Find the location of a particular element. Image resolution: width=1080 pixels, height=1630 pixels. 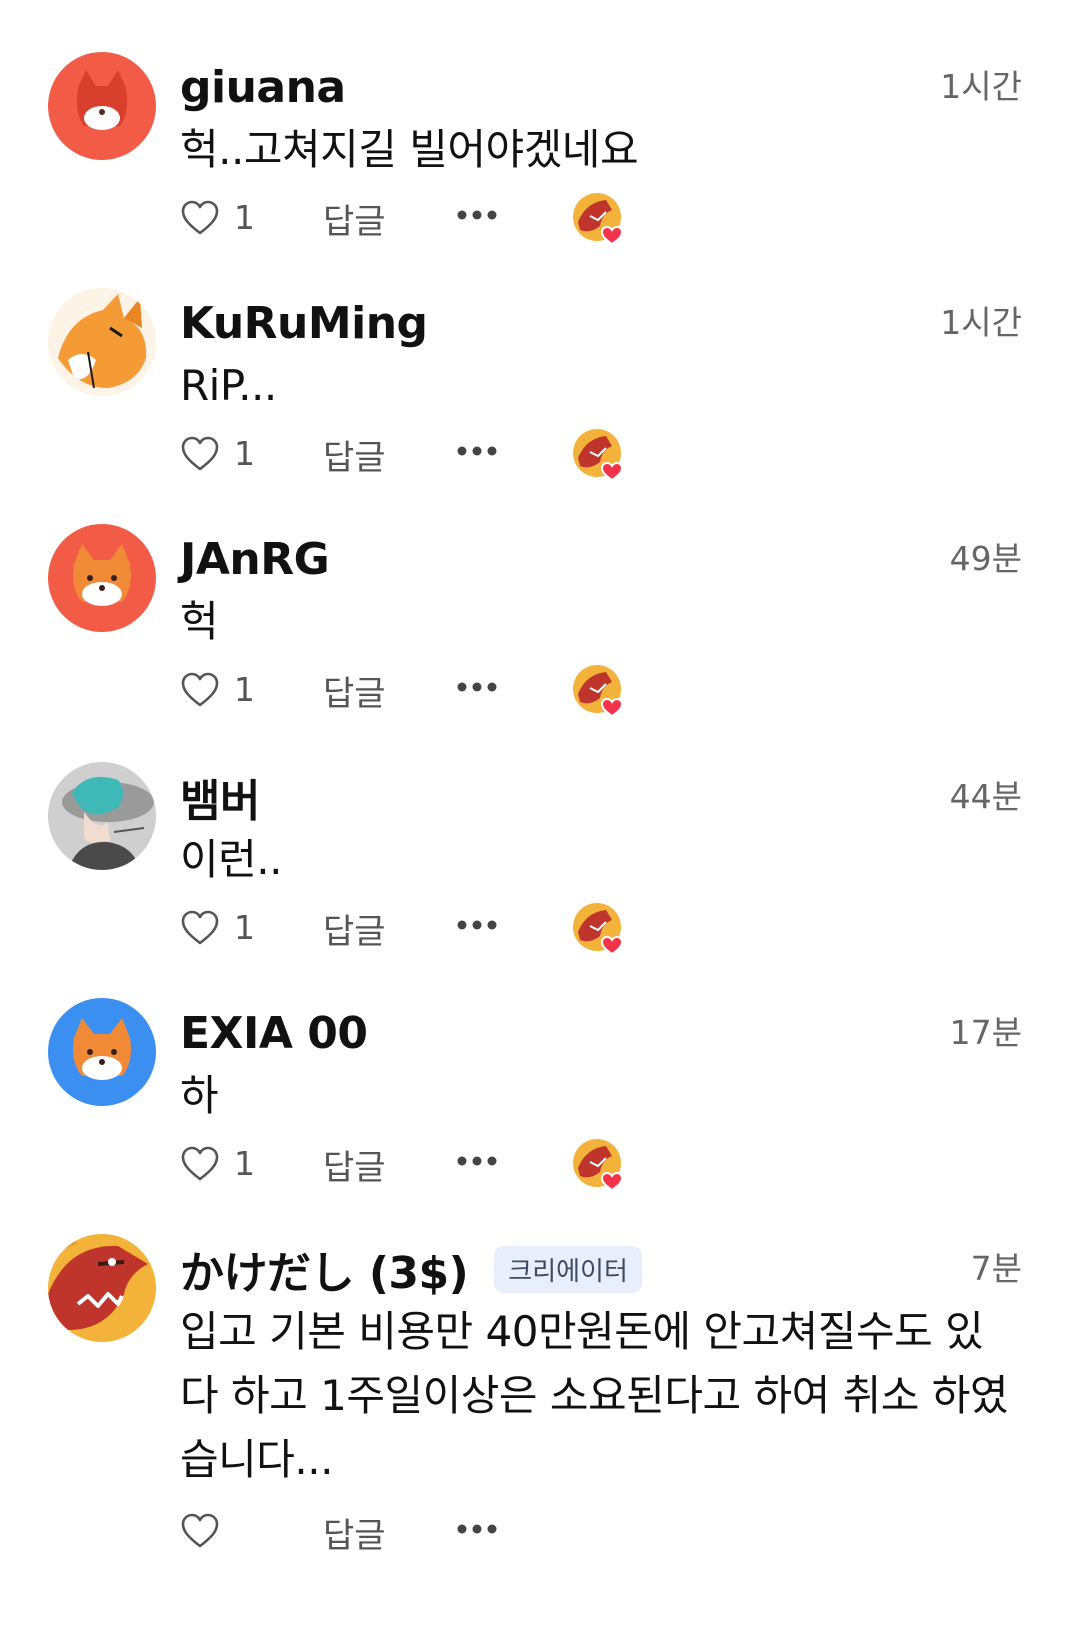

dragon-creature-avatar-icon is located at coordinates (102, 1288).